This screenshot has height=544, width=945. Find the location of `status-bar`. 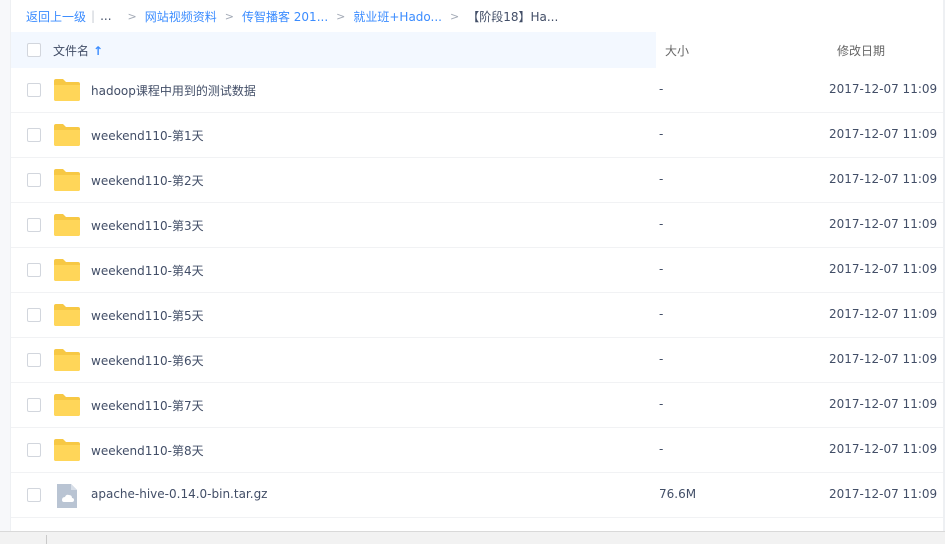

status-bar is located at coordinates (472, 537).